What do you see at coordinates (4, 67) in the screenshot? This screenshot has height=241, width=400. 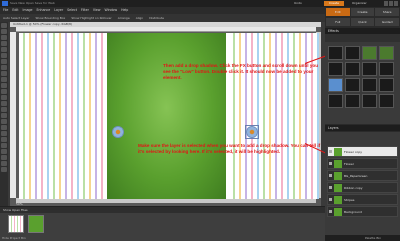 I see `quick-selection-tool-icon` at bounding box center [4, 67].